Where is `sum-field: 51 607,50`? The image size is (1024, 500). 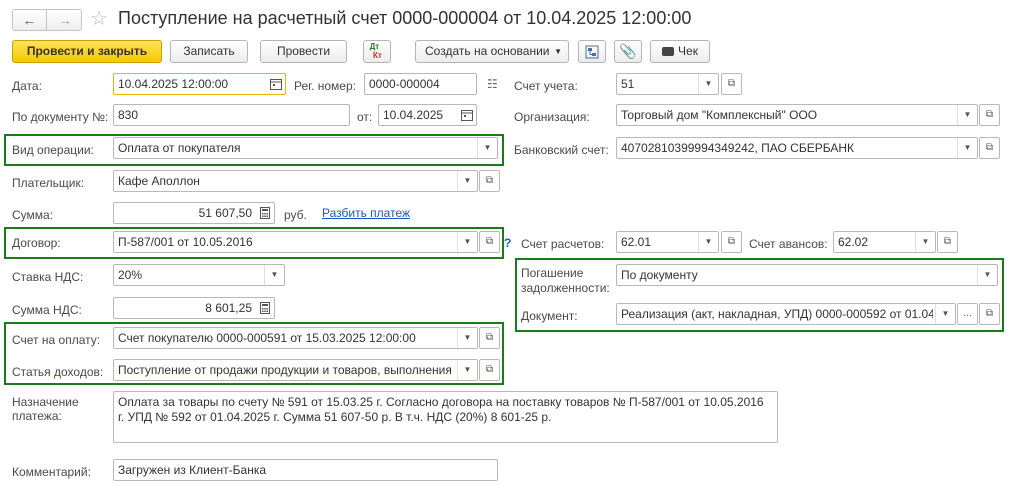 sum-field: 51 607,50 is located at coordinates (194, 213).